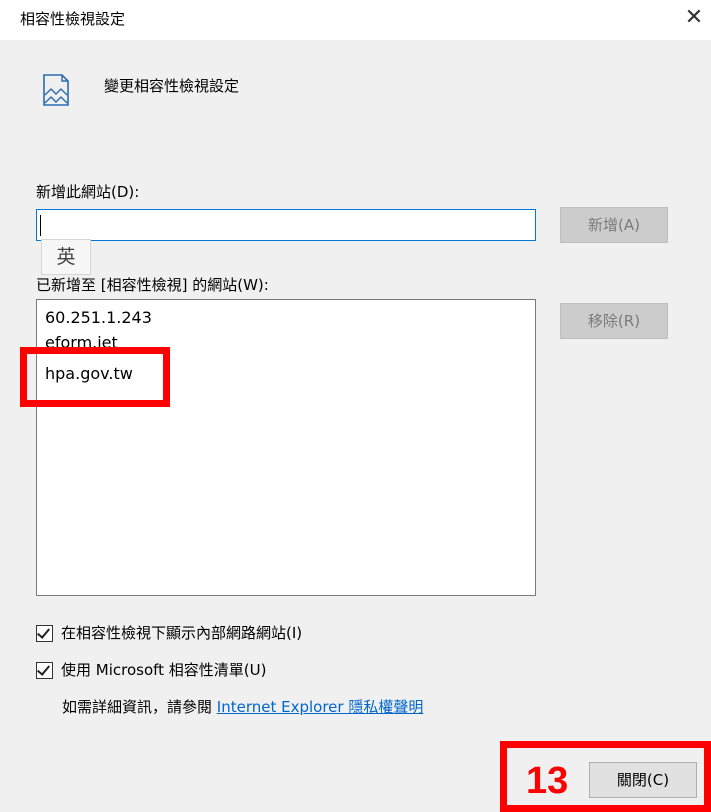  What do you see at coordinates (320, 707) in the screenshot?
I see `privacy-link: Internet Explorer 隱私權聲明` at bounding box center [320, 707].